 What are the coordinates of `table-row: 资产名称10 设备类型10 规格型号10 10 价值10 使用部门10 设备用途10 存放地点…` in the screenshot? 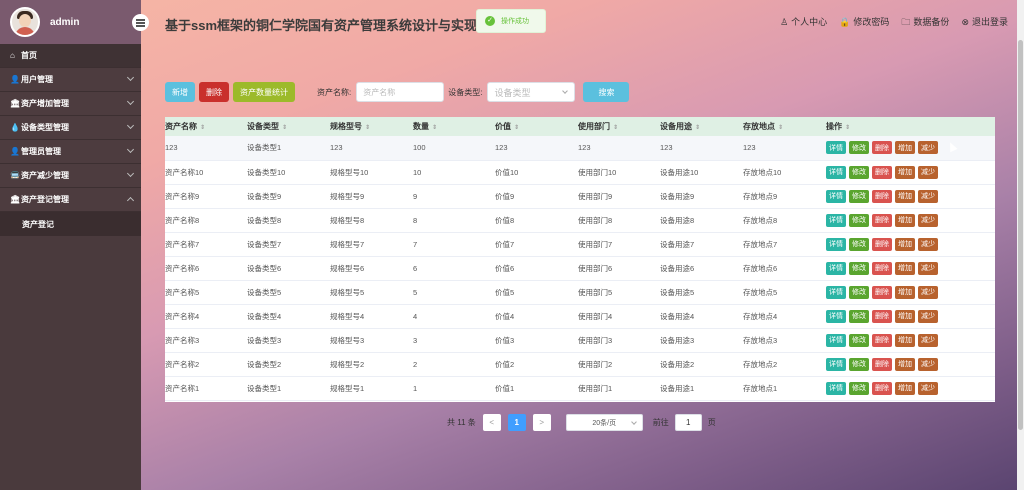 It's located at (580, 172).